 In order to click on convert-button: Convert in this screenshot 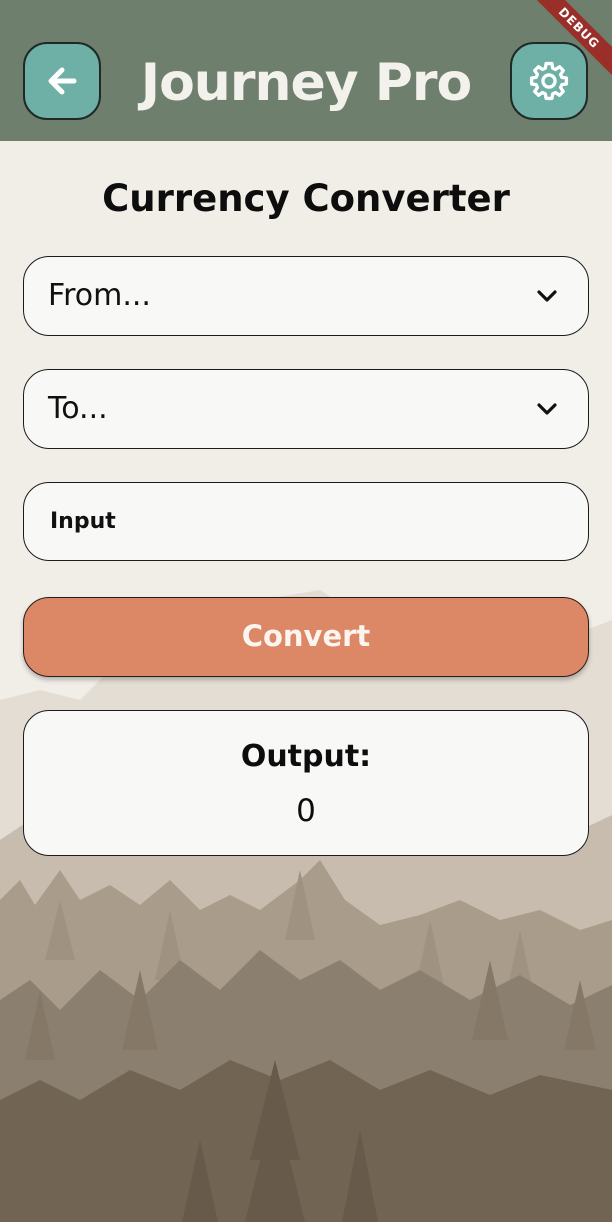, I will do `click(306, 637)`.